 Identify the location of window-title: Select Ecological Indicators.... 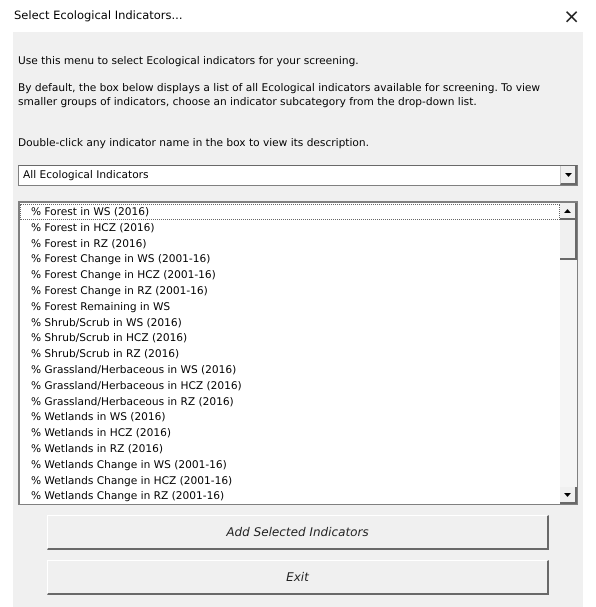
(98, 15).